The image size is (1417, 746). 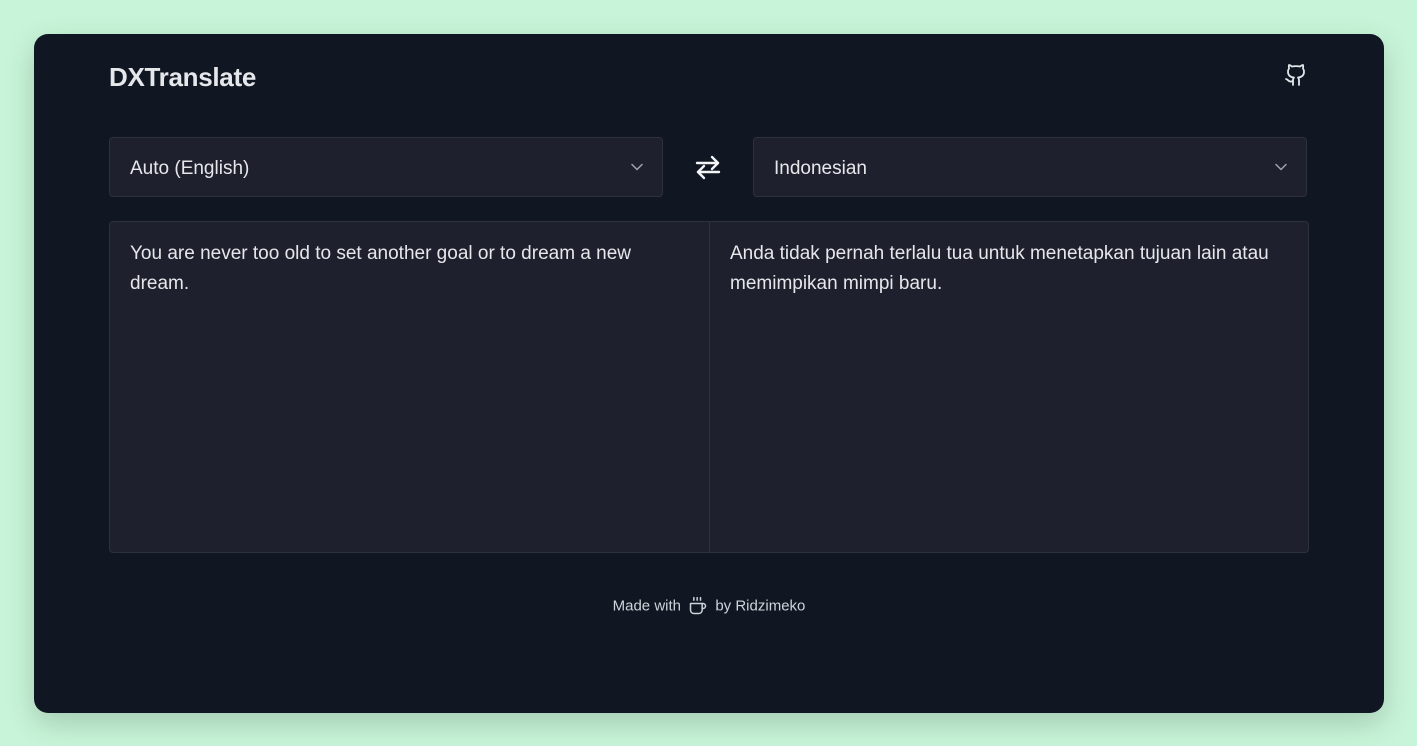 I want to click on swap-languages-button, so click(x=708, y=169).